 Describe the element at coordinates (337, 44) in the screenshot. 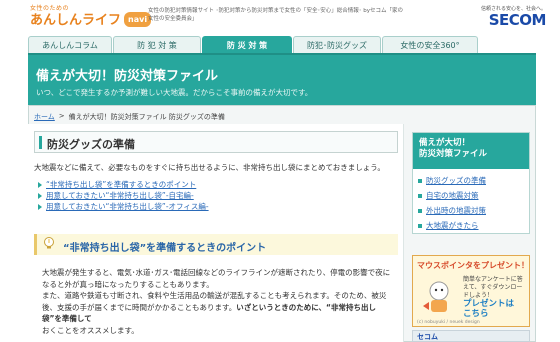

I see `tab-safety-goods: 防犯･防災グッズ` at that location.